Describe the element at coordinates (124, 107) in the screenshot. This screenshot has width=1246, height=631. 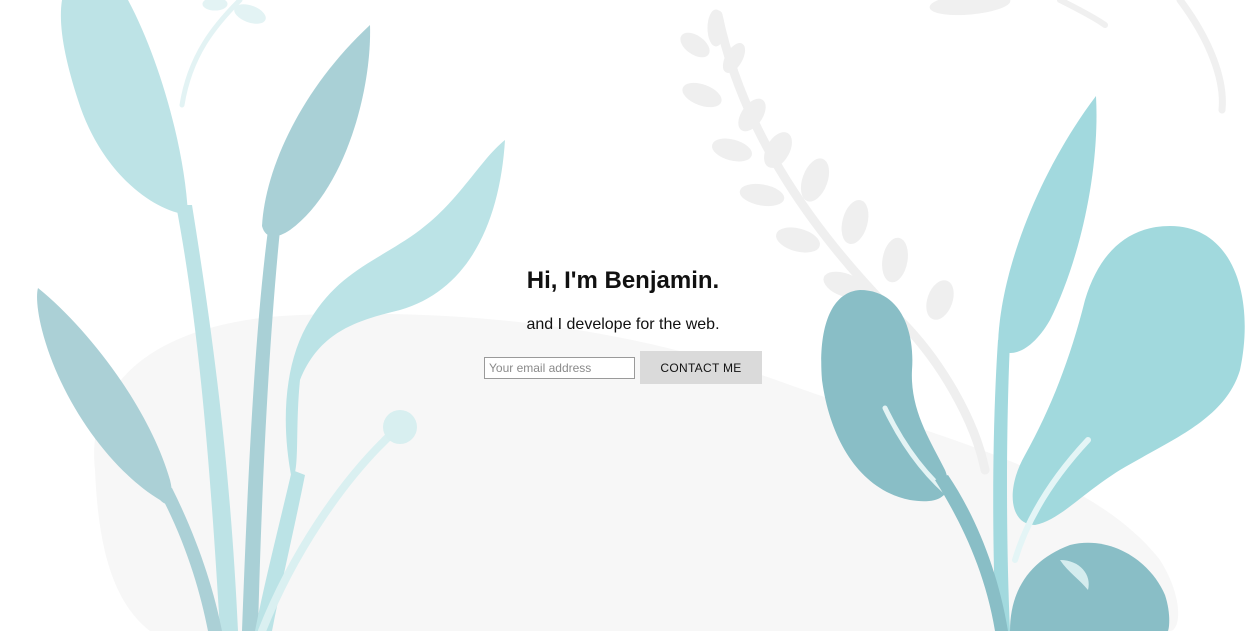
I see `left-tall-leaf` at that location.